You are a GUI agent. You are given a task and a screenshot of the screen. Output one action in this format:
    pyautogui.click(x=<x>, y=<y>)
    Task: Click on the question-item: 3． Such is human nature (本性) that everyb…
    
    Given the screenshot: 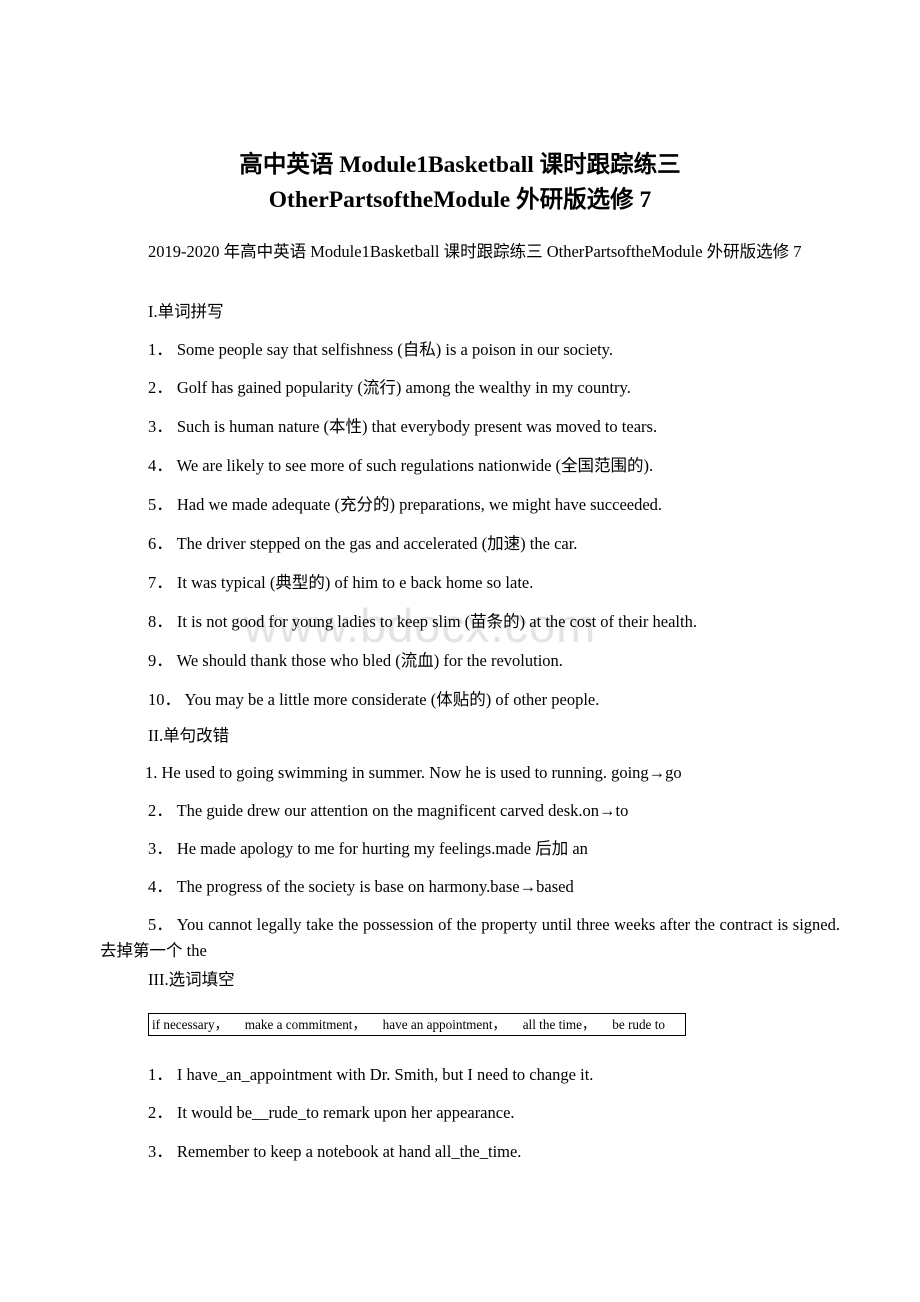 What is the action you would take?
    pyautogui.click(x=470, y=427)
    